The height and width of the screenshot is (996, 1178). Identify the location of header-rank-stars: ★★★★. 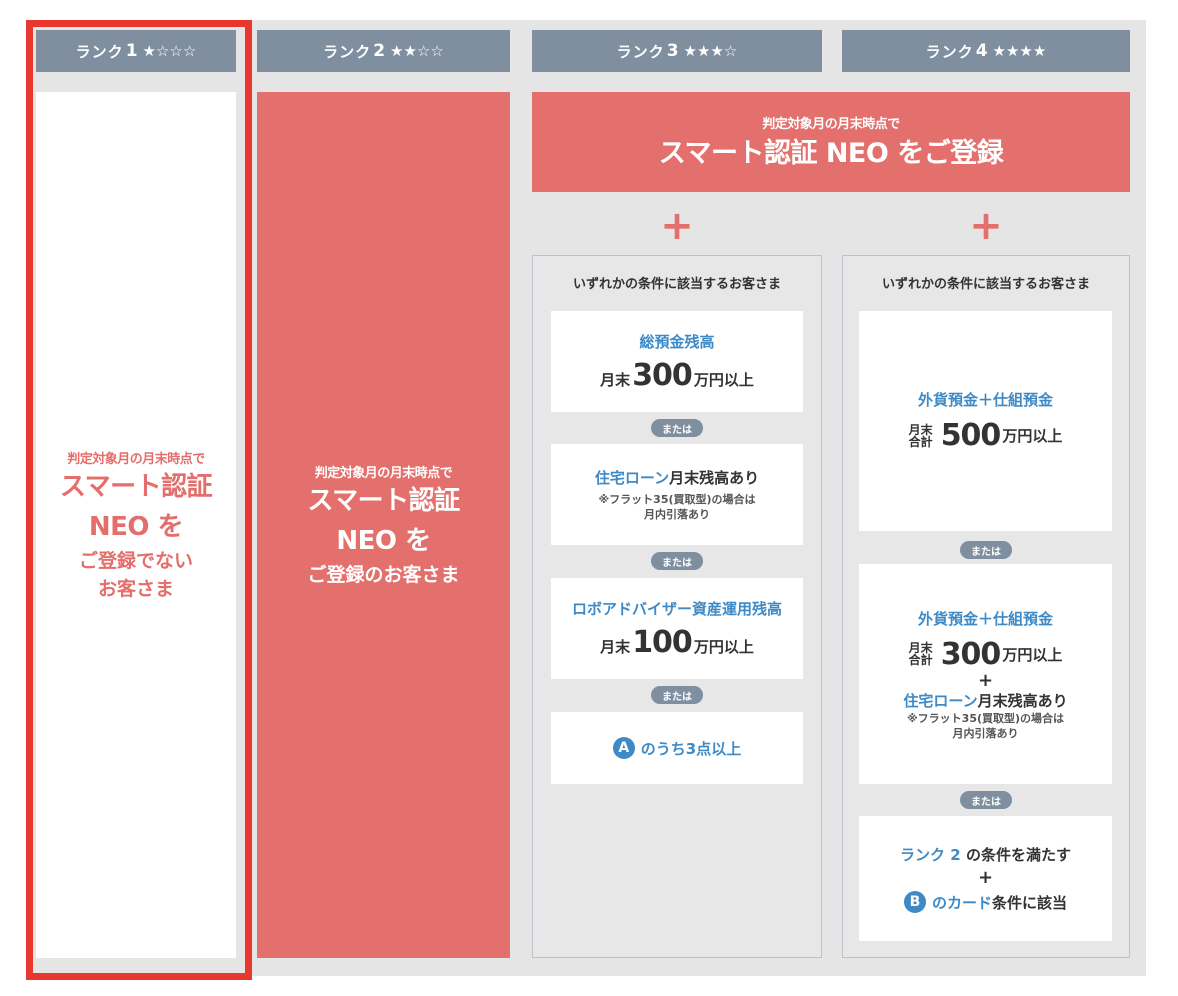
(1019, 51).